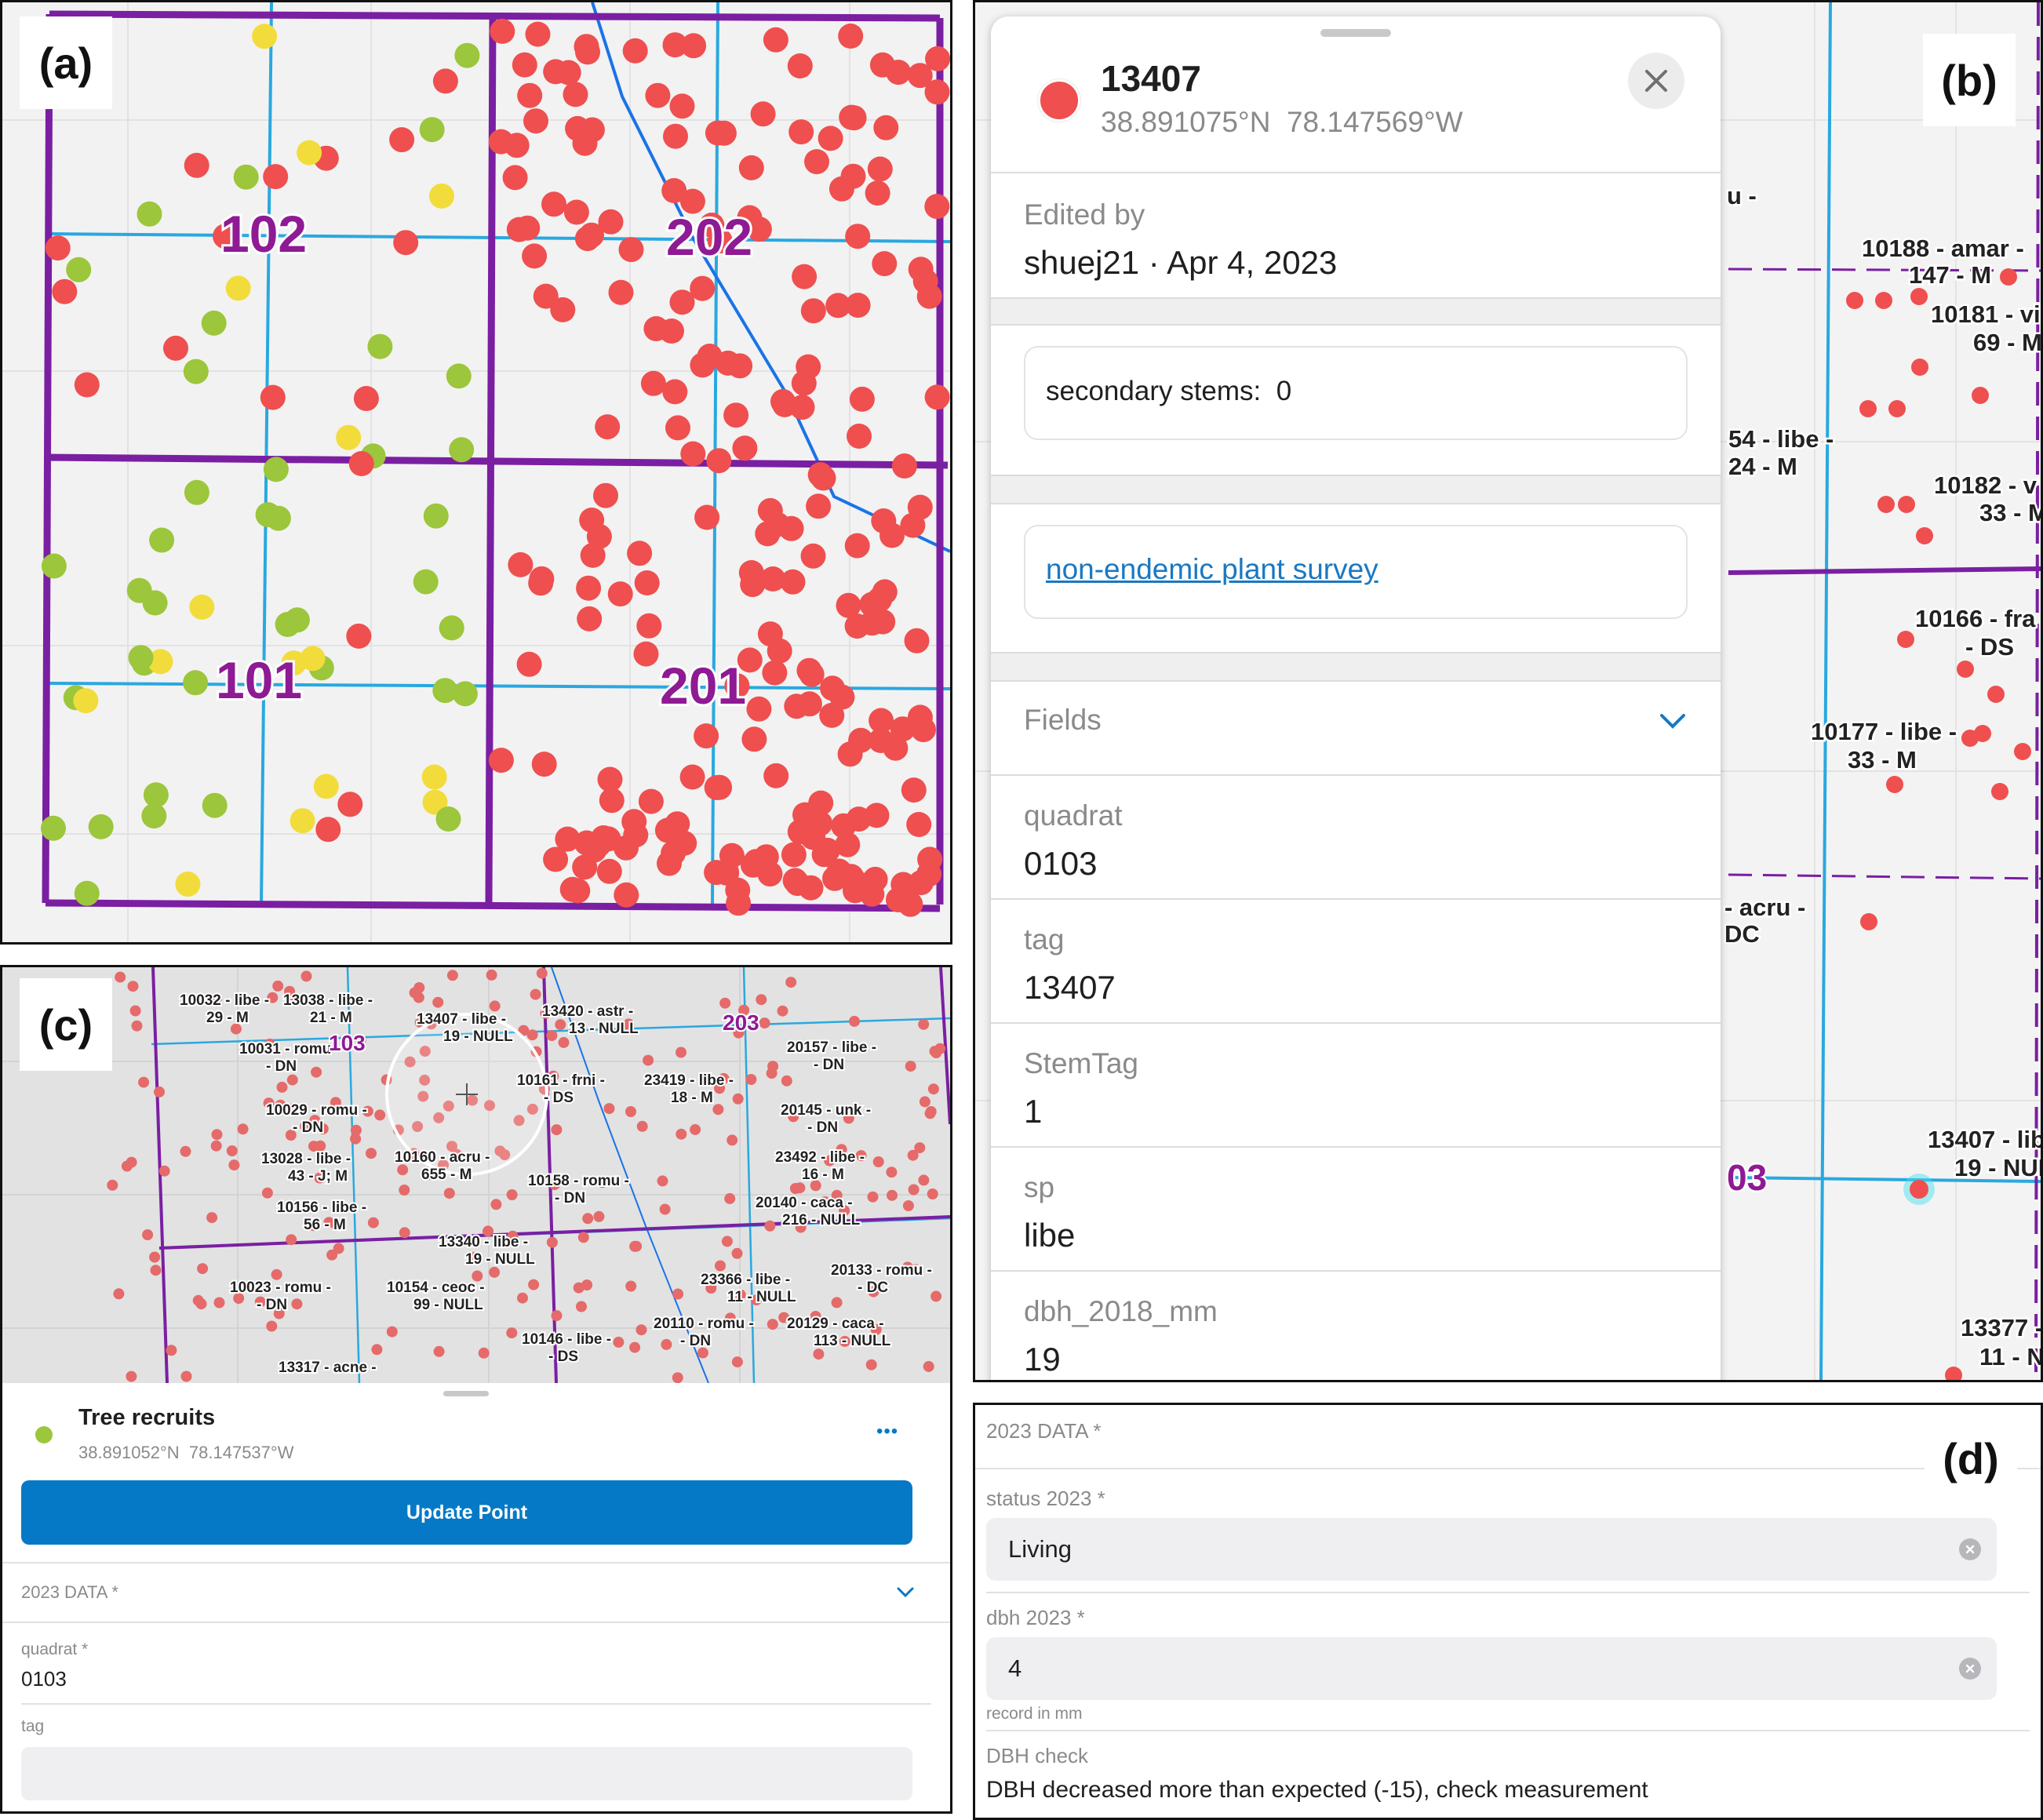 Image resolution: width=2043 pixels, height=1820 pixels. I want to click on fields-section-header: Fields, so click(1356, 727).